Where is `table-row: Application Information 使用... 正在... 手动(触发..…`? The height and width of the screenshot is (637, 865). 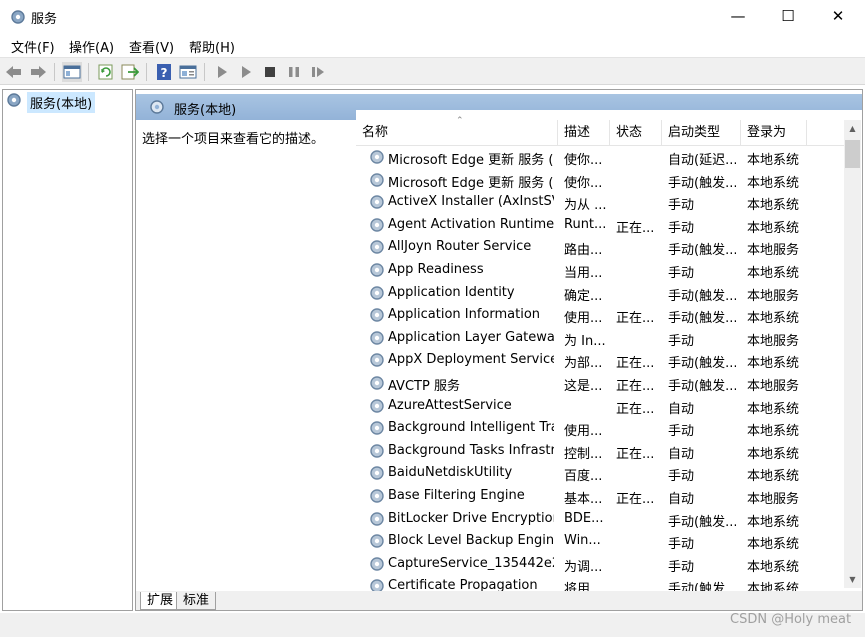
table-row: Application Information 使用... 正在... 手动(触发..… is located at coordinates (601, 315).